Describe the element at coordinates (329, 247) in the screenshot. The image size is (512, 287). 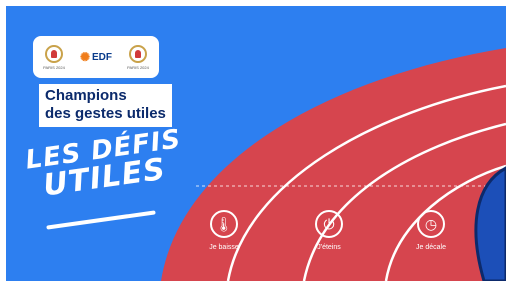
I see `gesture-label: J'éteins` at that location.